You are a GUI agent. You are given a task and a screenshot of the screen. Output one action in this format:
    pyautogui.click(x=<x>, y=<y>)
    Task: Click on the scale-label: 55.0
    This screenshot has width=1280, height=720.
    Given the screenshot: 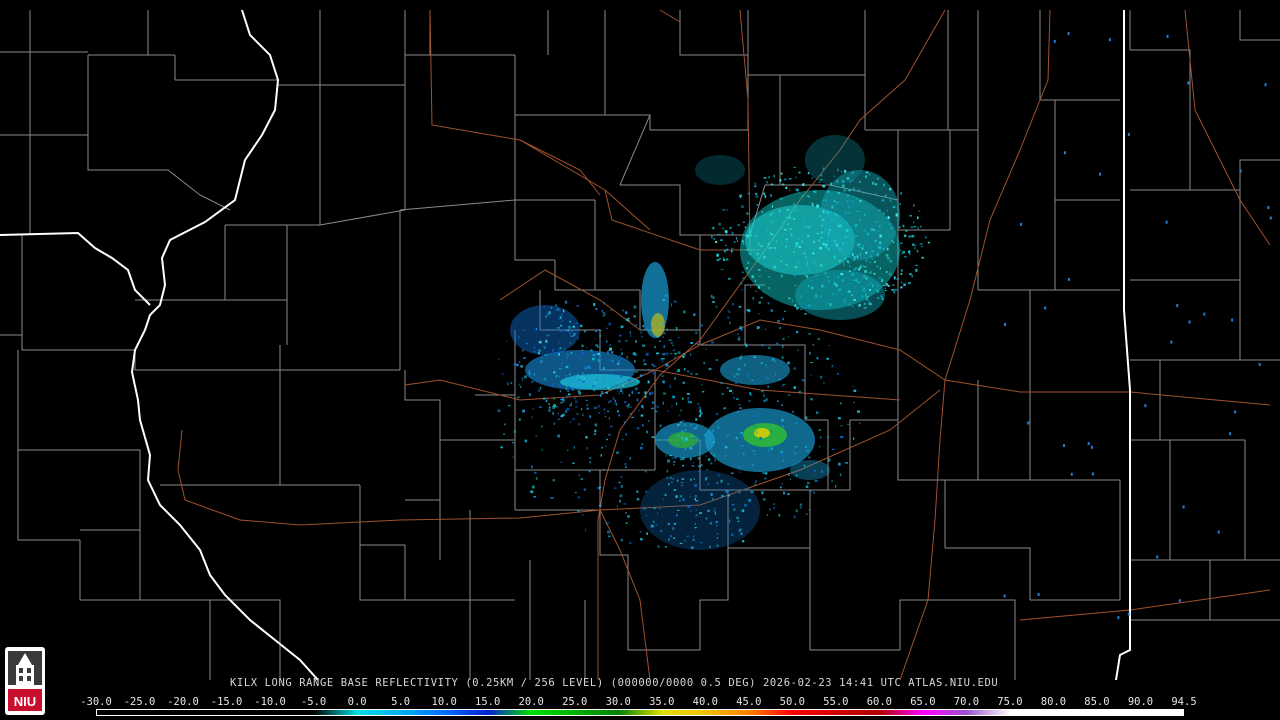 What is the action you would take?
    pyautogui.click(x=836, y=702)
    